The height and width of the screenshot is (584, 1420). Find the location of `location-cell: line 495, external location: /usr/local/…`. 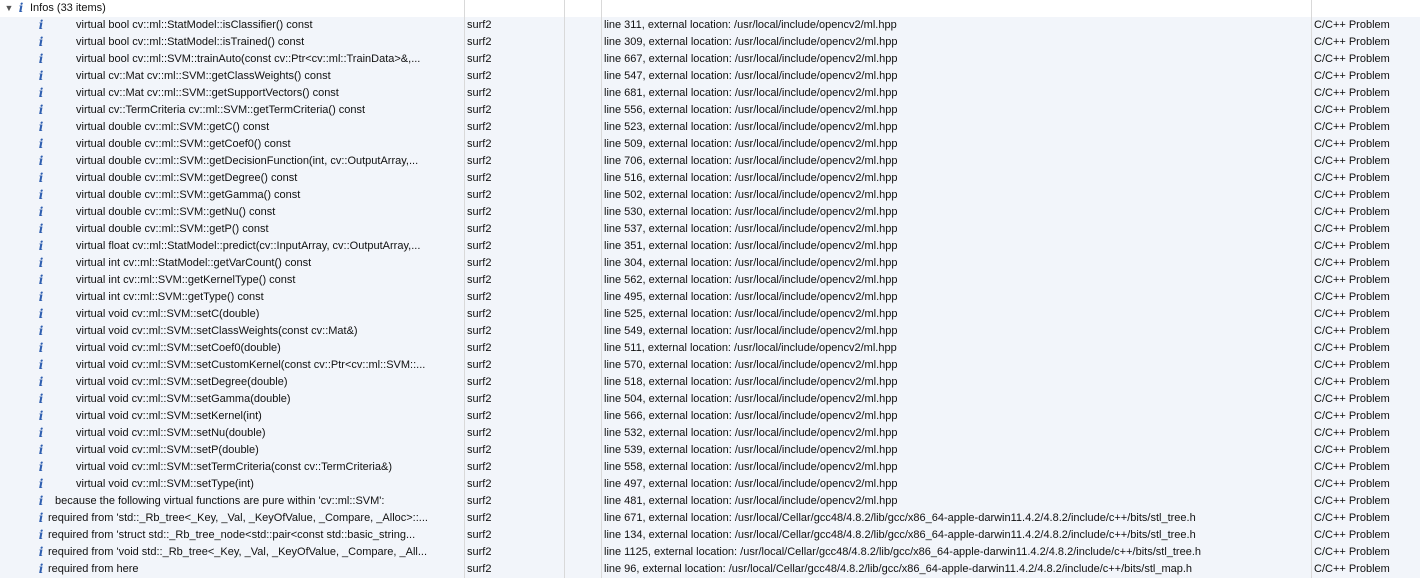

location-cell: line 495, external location: /usr/local/… is located at coordinates (957, 297).